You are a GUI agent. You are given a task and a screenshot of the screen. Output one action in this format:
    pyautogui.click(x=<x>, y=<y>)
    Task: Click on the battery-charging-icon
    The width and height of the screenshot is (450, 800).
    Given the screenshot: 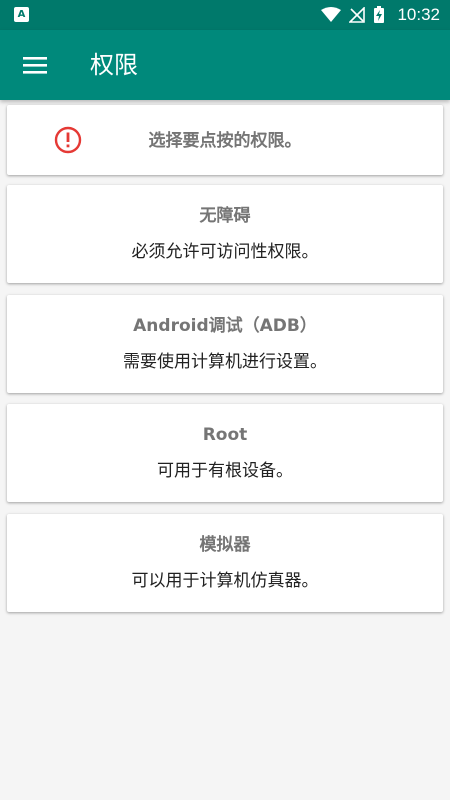 What is the action you would take?
    pyautogui.click(x=379, y=14)
    